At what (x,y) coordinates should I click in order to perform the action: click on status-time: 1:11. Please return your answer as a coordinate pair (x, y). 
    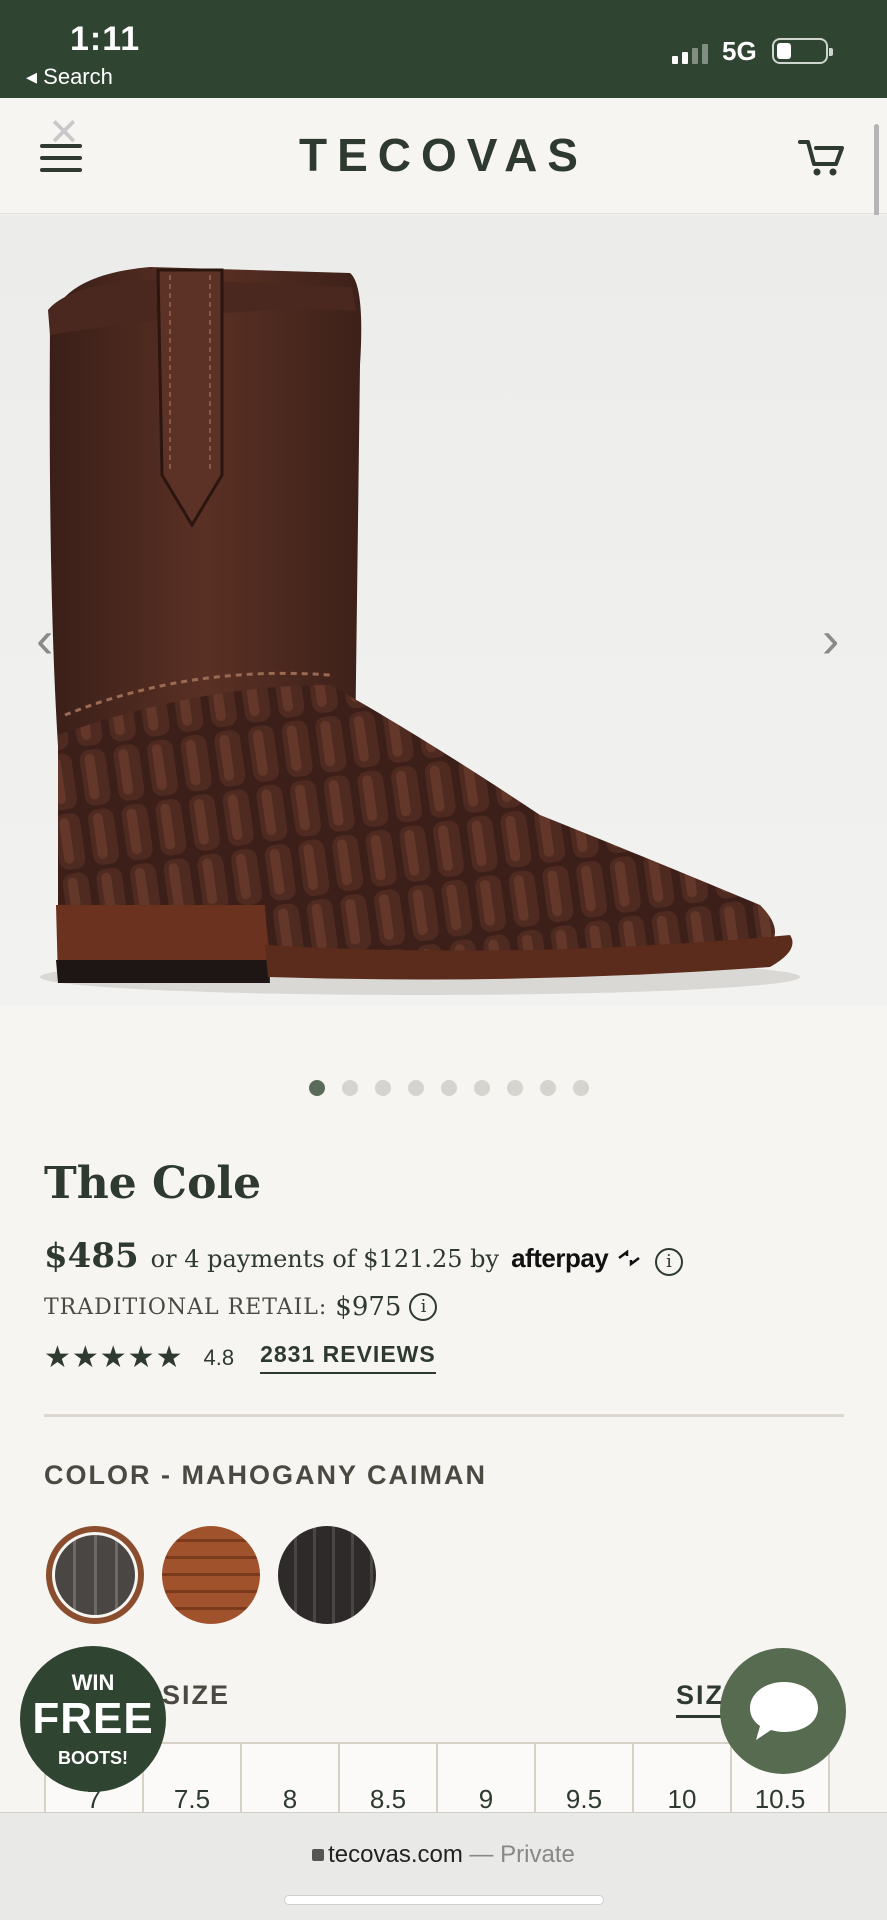
    Looking at the image, I should click on (105, 39).